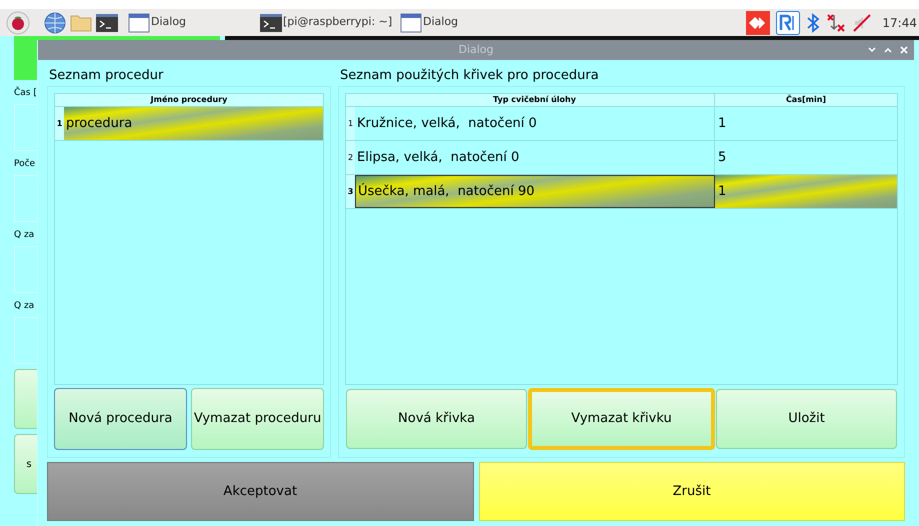  I want to click on row-number: 3, so click(350, 191).